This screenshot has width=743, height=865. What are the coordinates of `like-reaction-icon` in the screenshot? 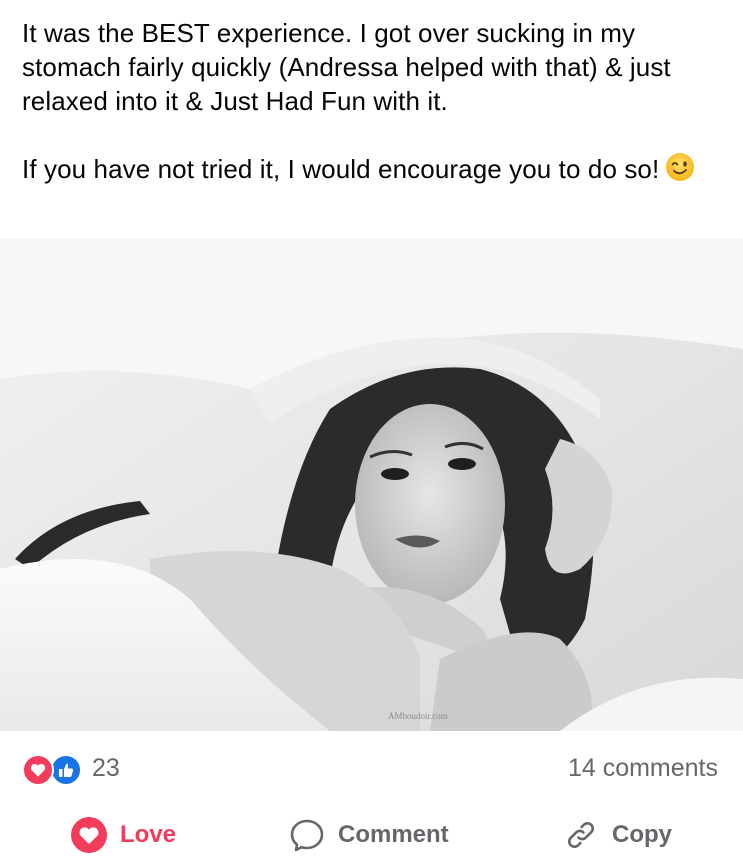 It's located at (66, 770).